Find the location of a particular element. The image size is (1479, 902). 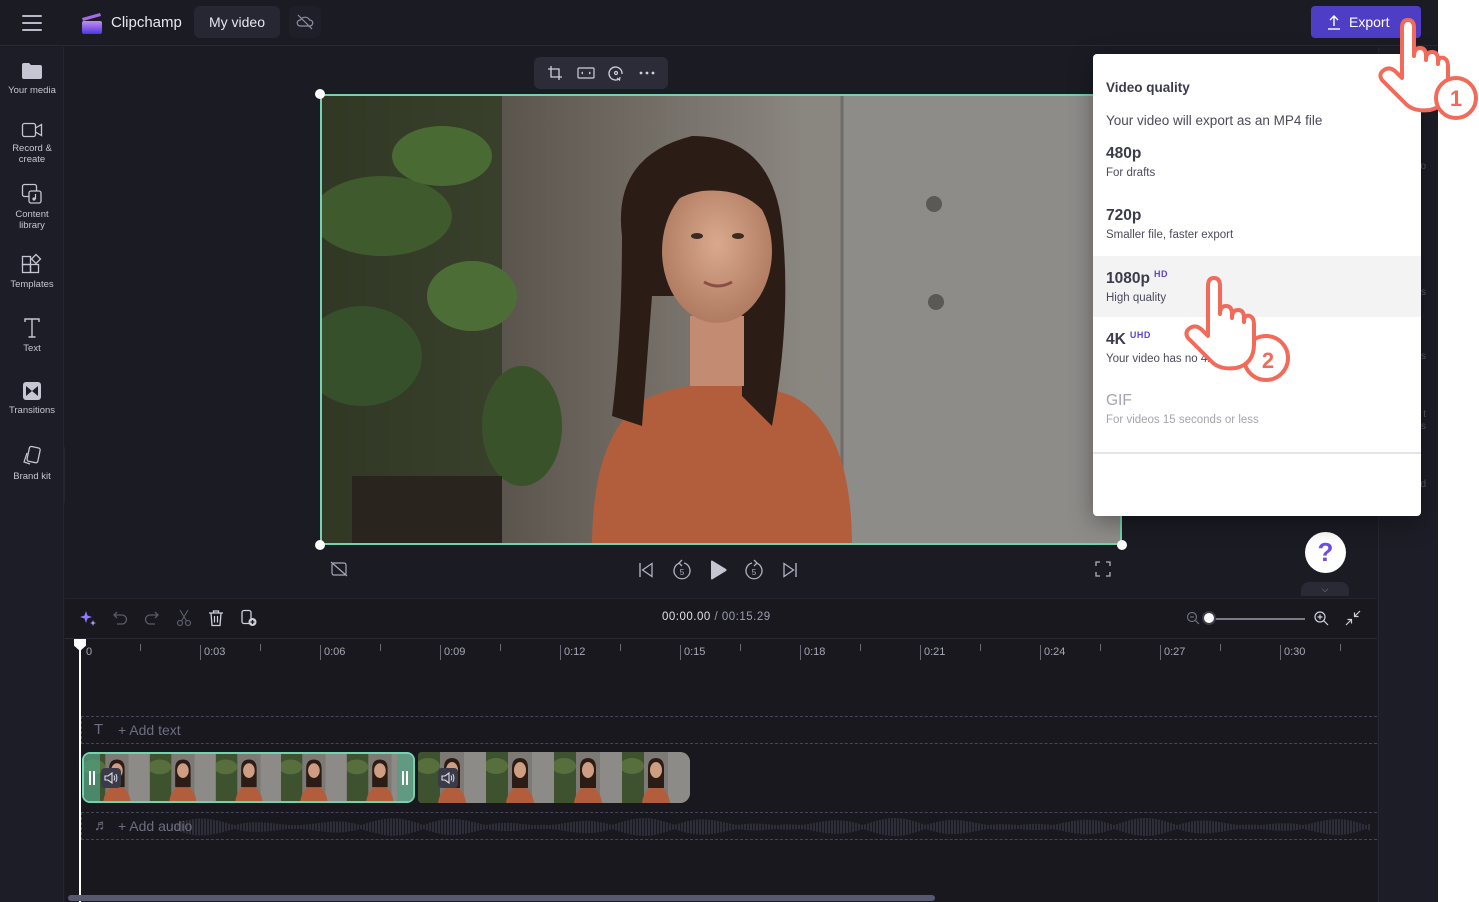

timecode: 00:00.00 / 00:15.29 is located at coordinates (716, 617).